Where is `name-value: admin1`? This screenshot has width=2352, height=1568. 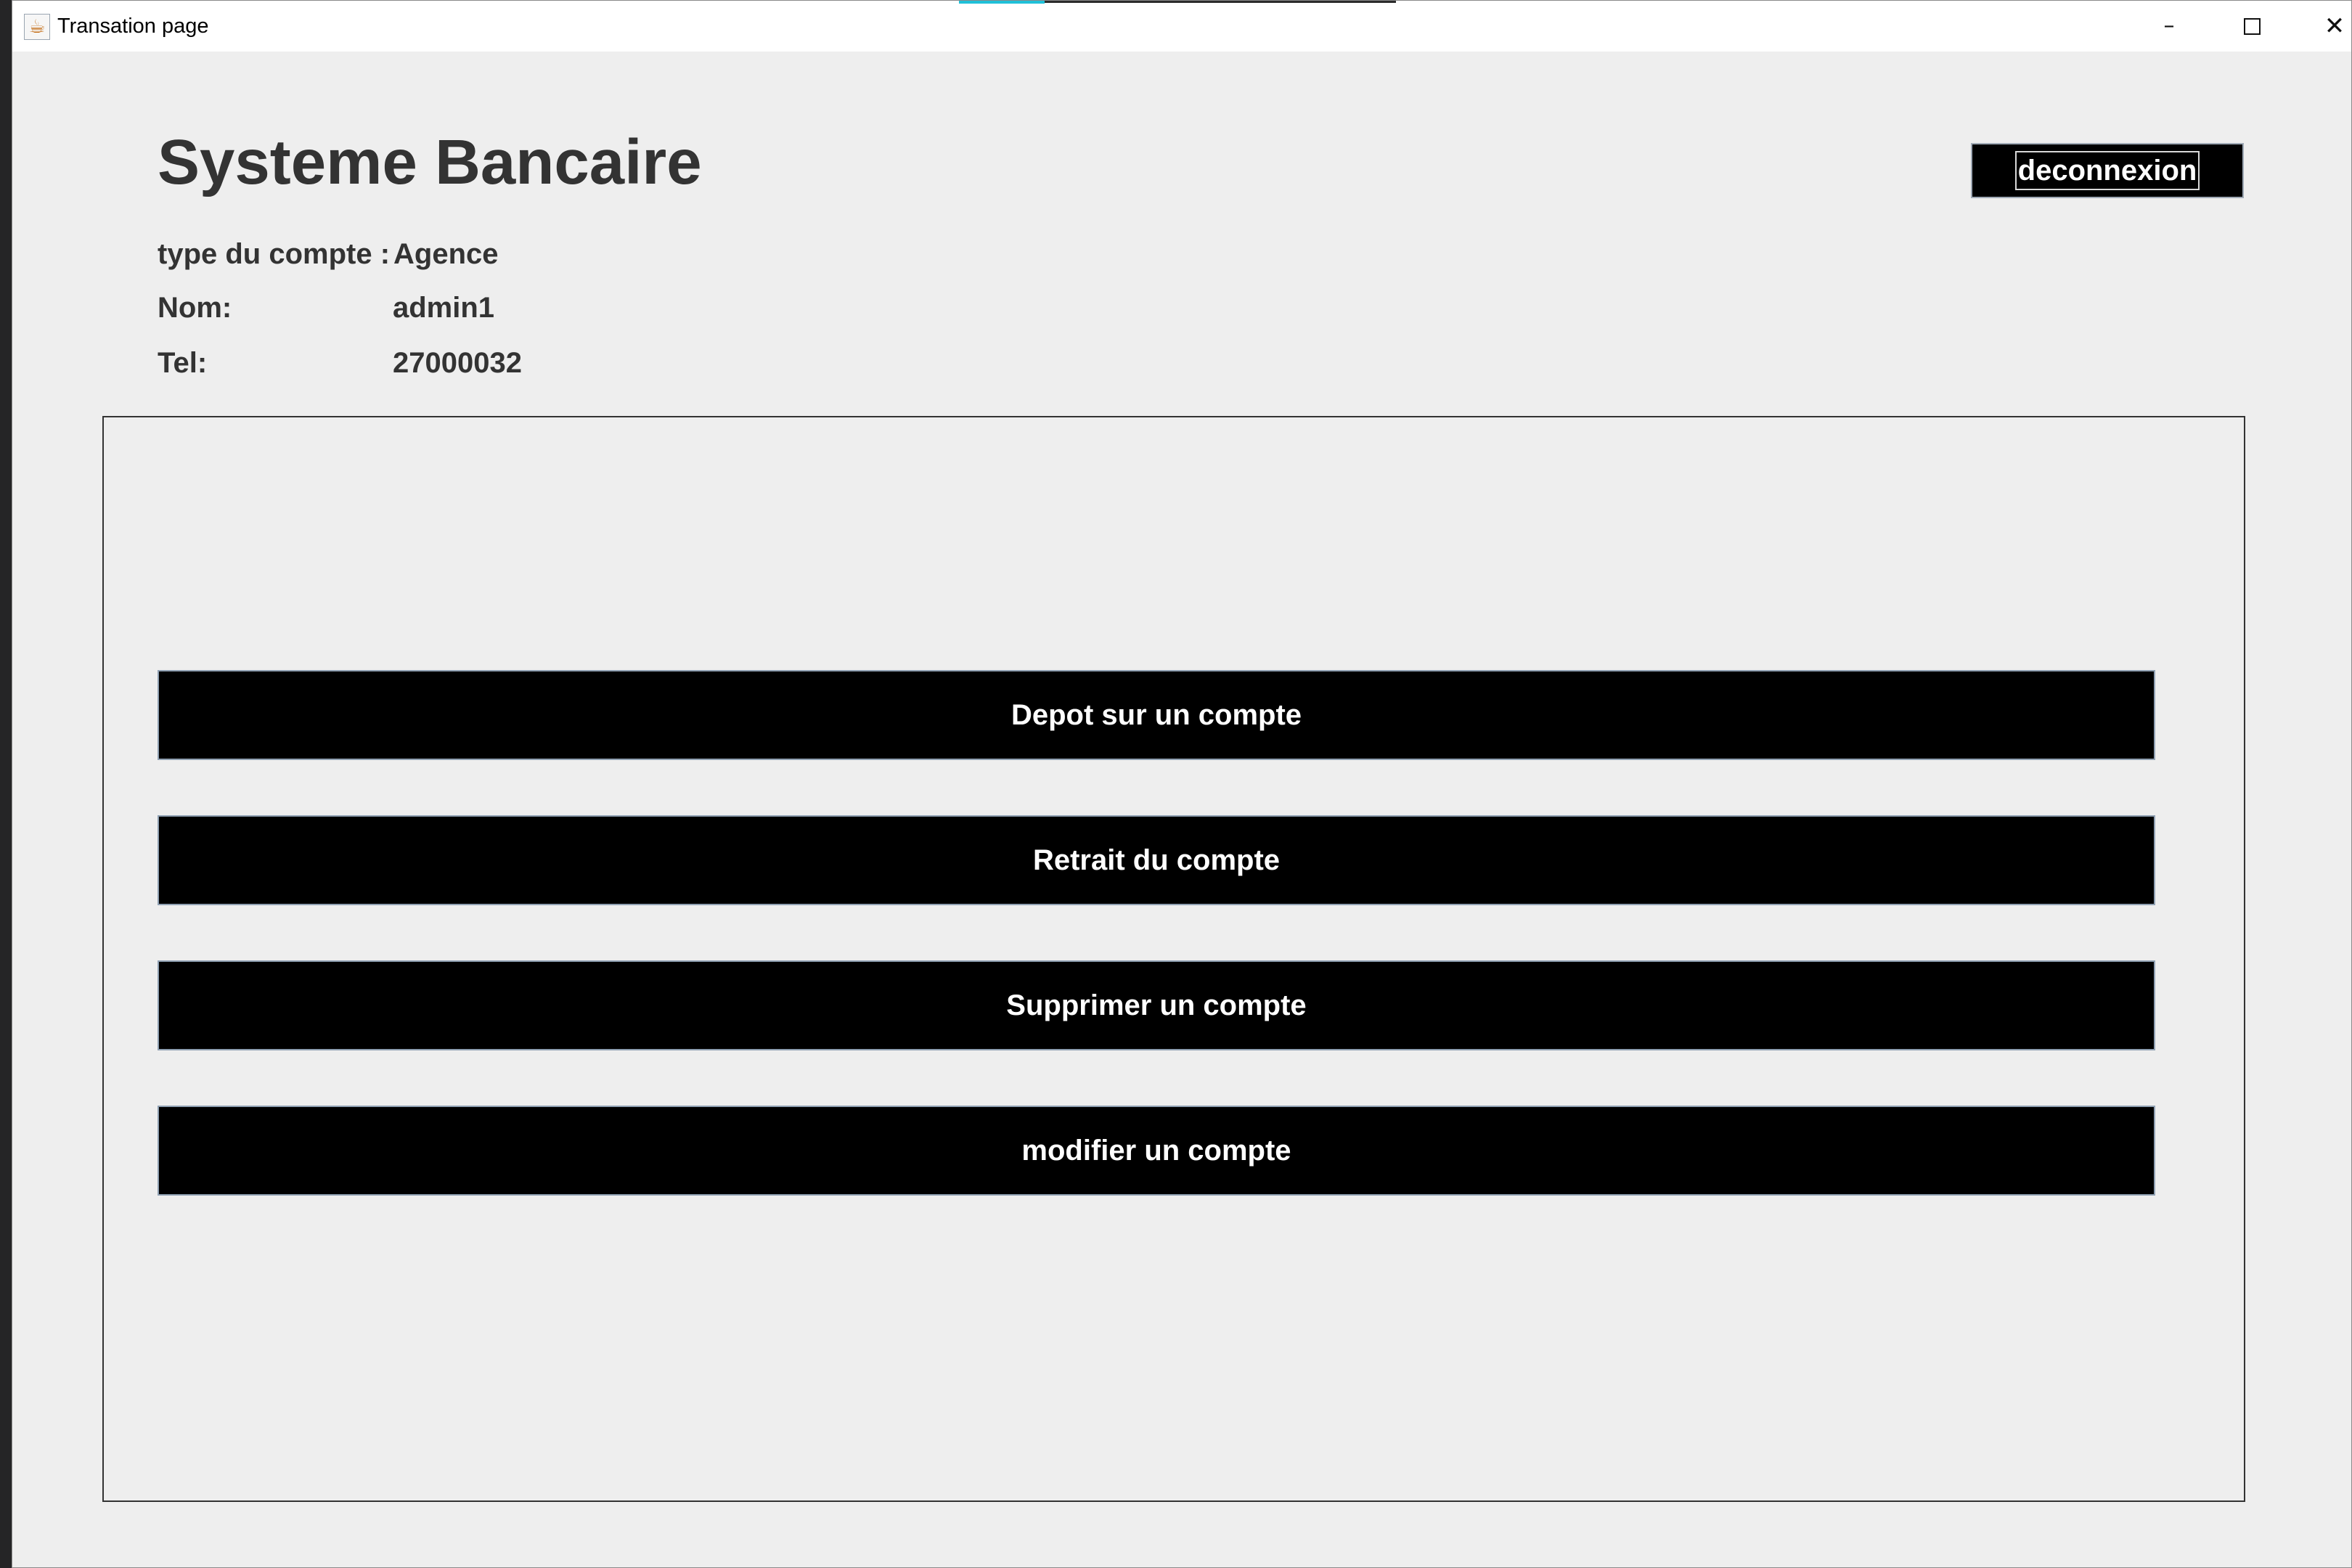 name-value: admin1 is located at coordinates (444, 308).